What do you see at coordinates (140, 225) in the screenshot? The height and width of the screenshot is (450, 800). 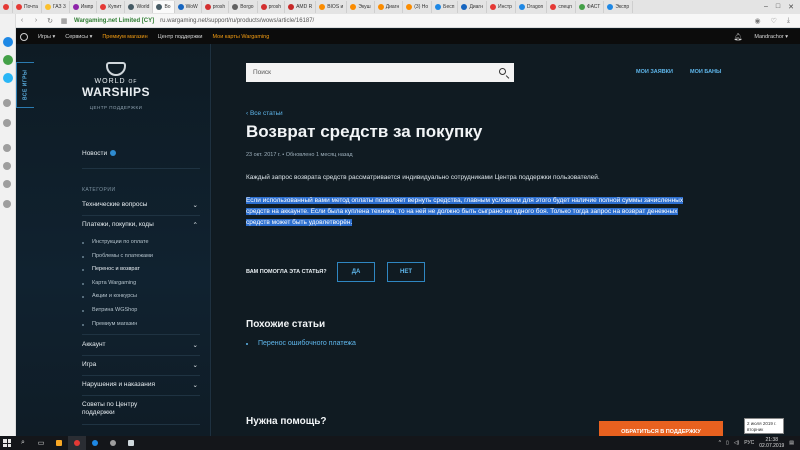 I see `sidebar-item-payments: Платежи, покупки, коды ⌃` at bounding box center [140, 225].